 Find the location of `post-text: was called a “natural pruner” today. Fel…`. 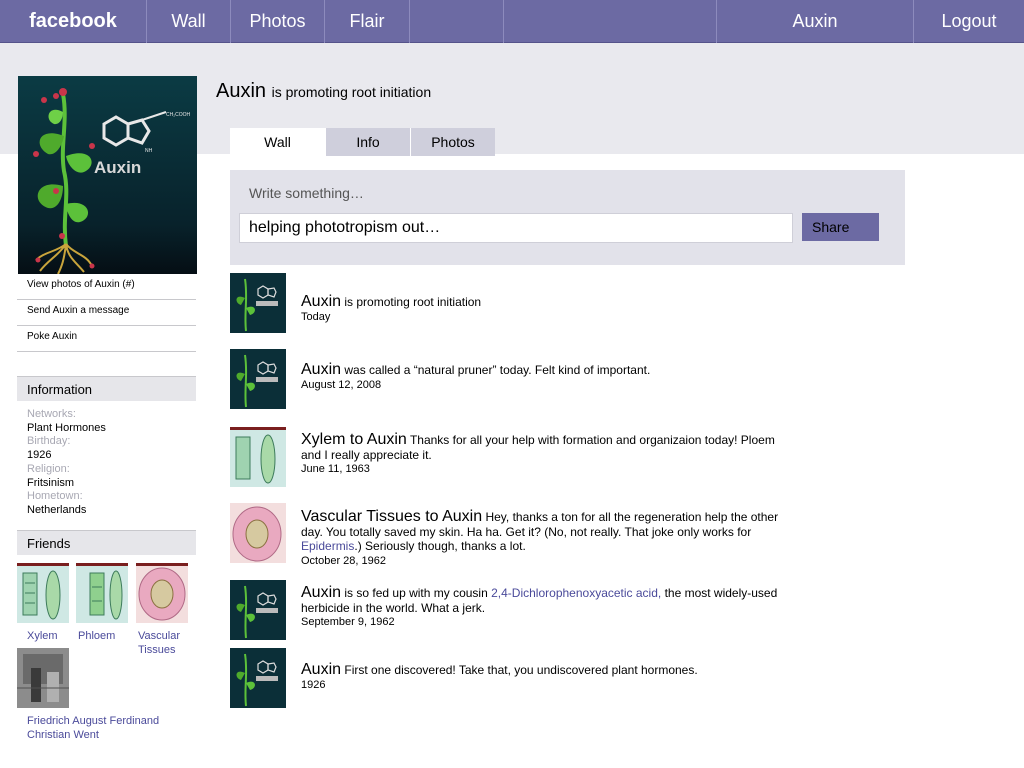

post-text: was called a “natural pruner” today. Fel… is located at coordinates (497, 370).